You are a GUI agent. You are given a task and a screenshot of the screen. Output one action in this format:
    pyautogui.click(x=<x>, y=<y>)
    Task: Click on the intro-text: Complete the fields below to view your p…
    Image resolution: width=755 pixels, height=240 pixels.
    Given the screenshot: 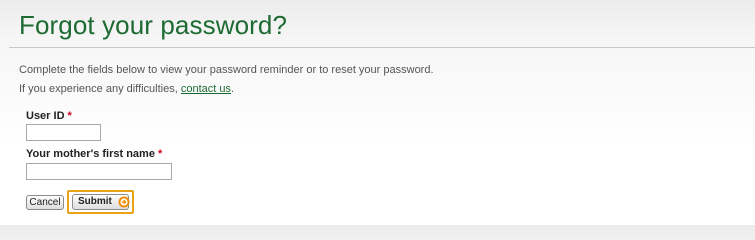 What is the action you would take?
    pyautogui.click(x=226, y=70)
    